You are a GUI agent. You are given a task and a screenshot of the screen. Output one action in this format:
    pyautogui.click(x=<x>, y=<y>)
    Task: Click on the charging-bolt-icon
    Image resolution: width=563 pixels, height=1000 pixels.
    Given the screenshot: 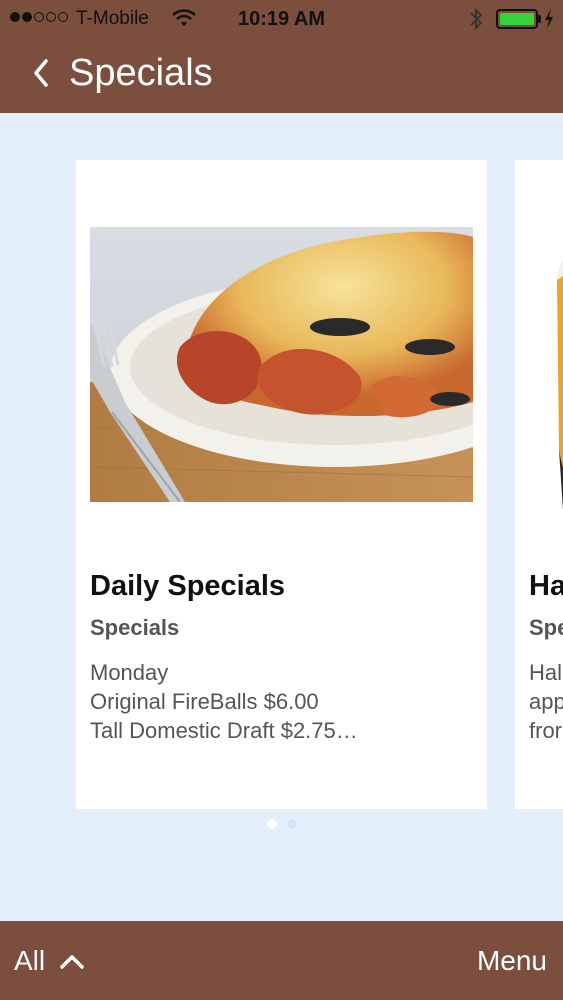 What is the action you would take?
    pyautogui.click(x=549, y=19)
    